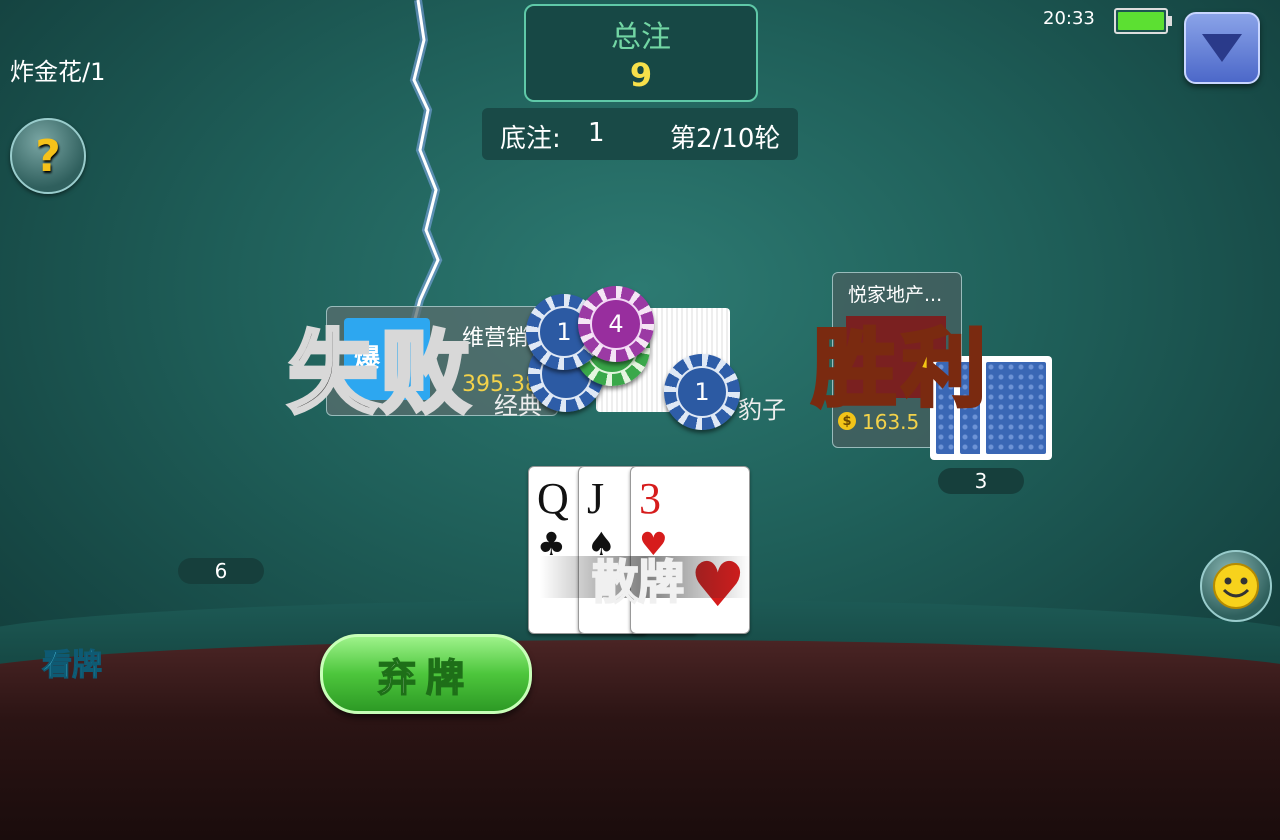 Image resolution: width=1280 pixels, height=840 pixels. Describe the element at coordinates (379, 373) in the screenshot. I see `lose-result-text: 失败` at that location.